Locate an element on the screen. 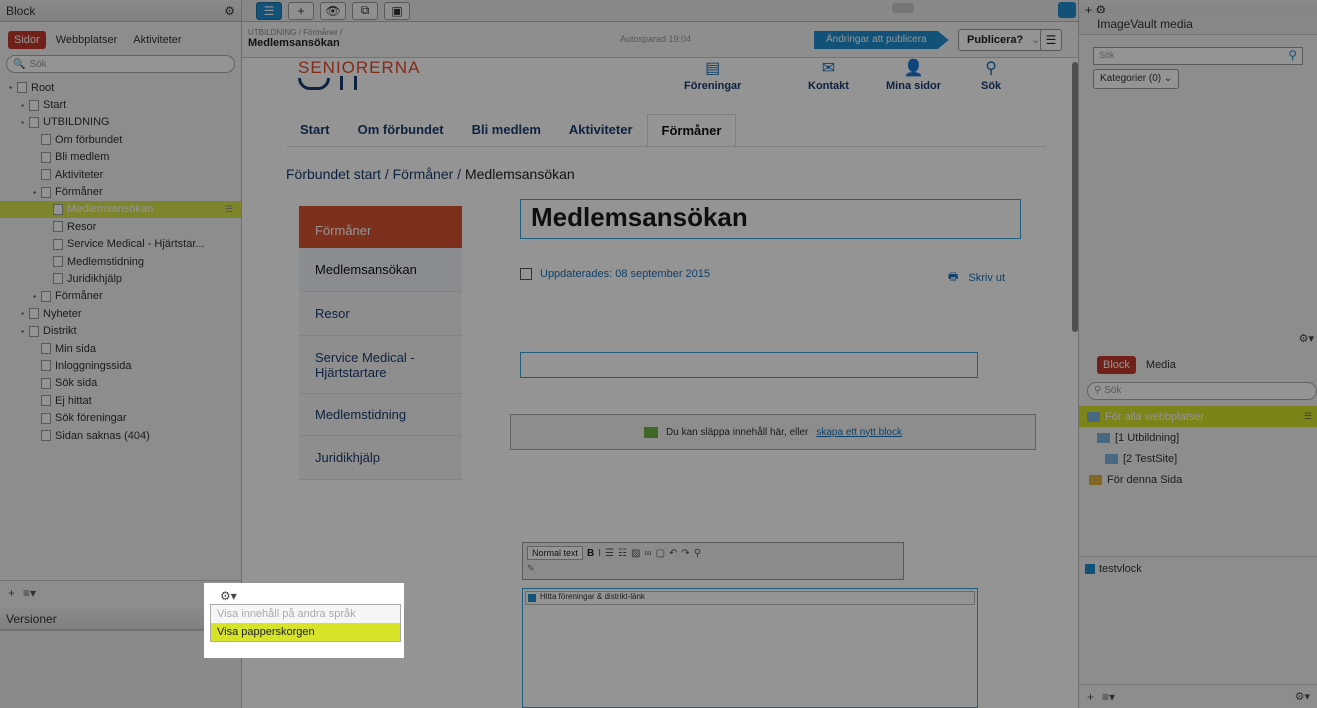 This screenshot has width=1317, height=708. tree-node: ▪ UTBILDNING is located at coordinates (120, 122).